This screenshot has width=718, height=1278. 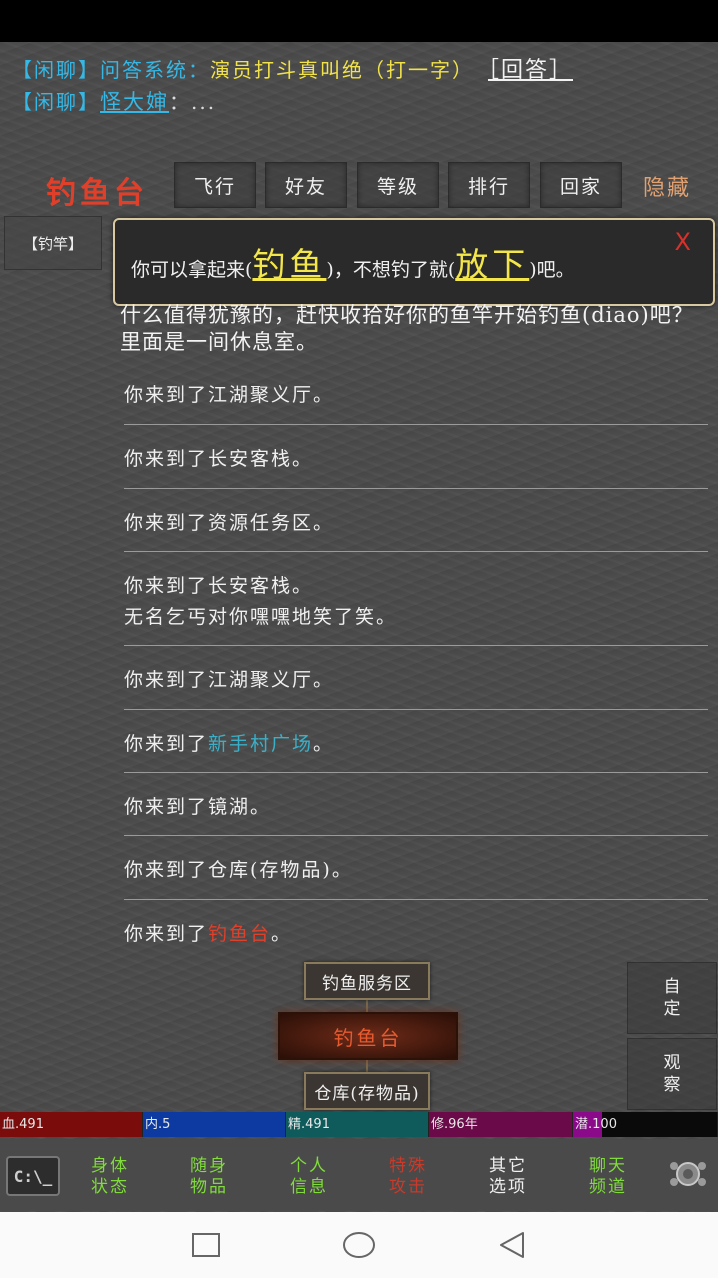 I want to click on level-button: 等级, so click(x=398, y=185).